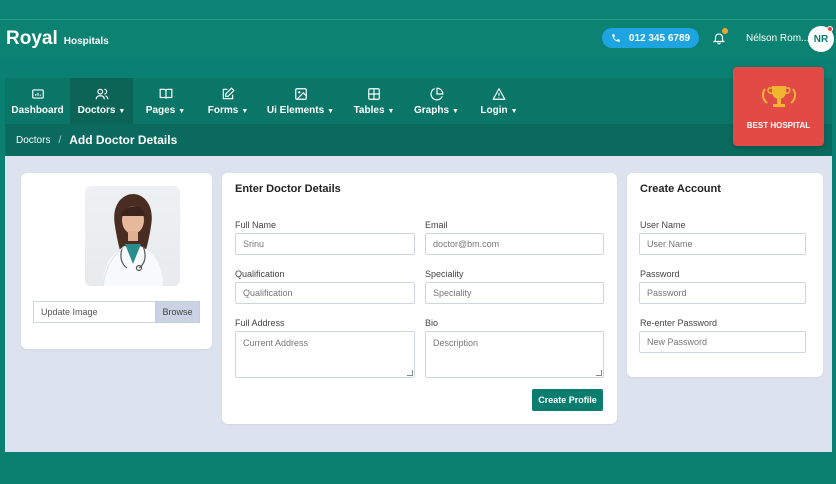  I want to click on image-icon, so click(300, 93).